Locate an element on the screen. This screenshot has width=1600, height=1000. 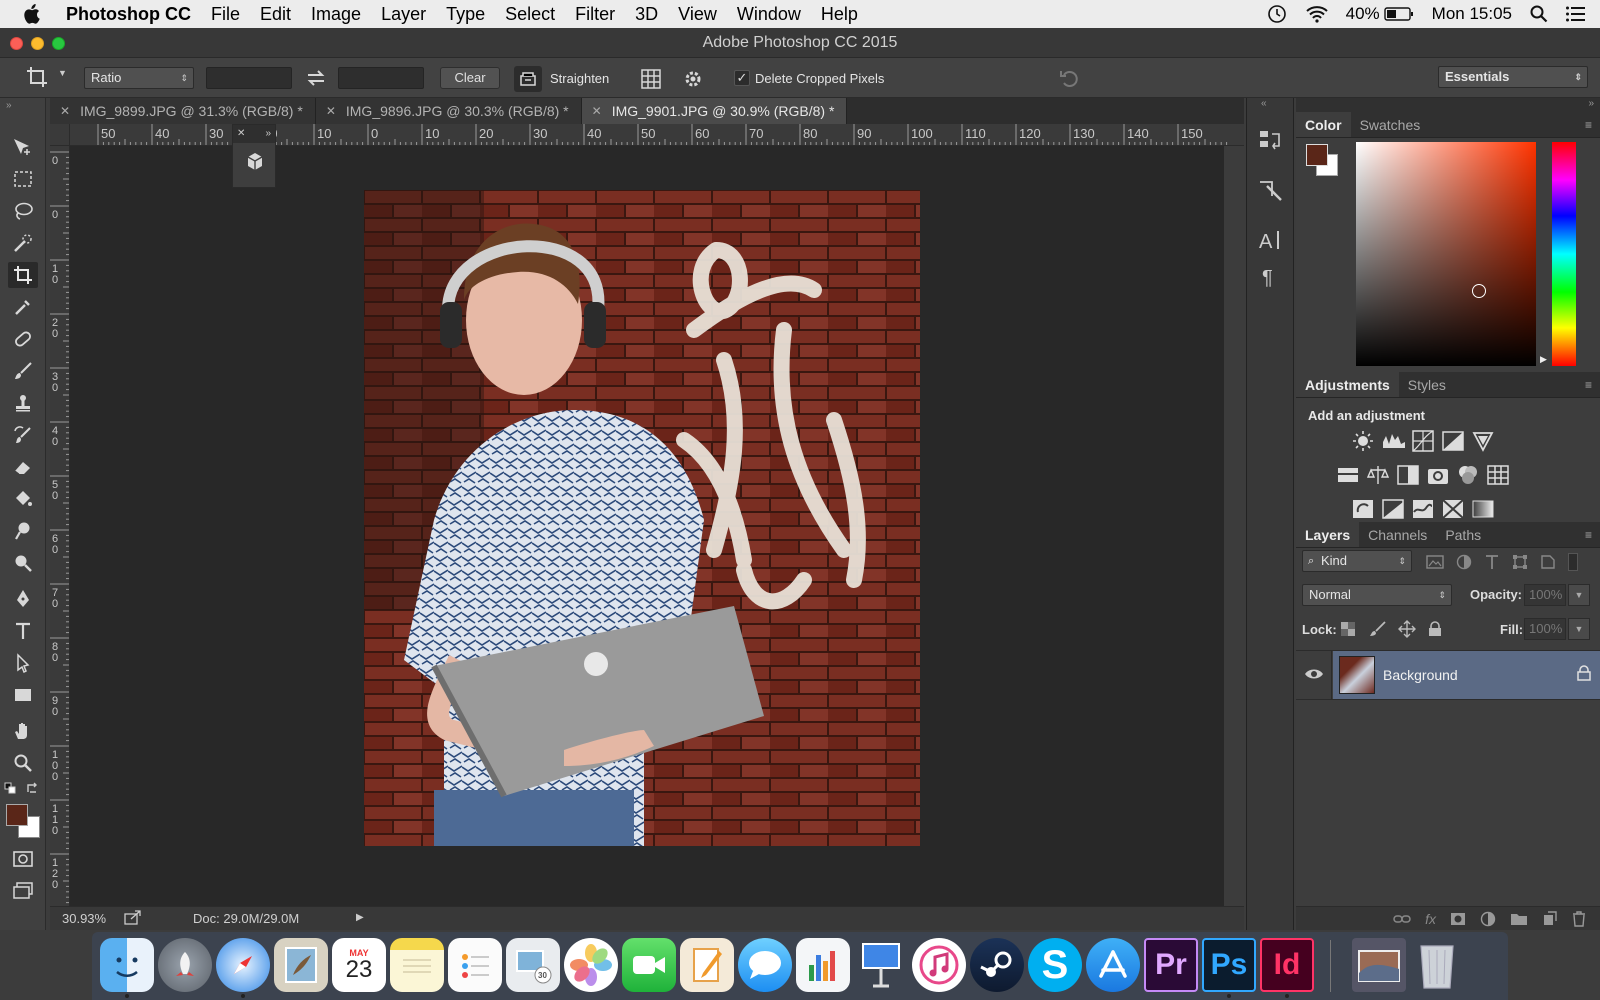
steam-icon is located at coordinates (997, 965).